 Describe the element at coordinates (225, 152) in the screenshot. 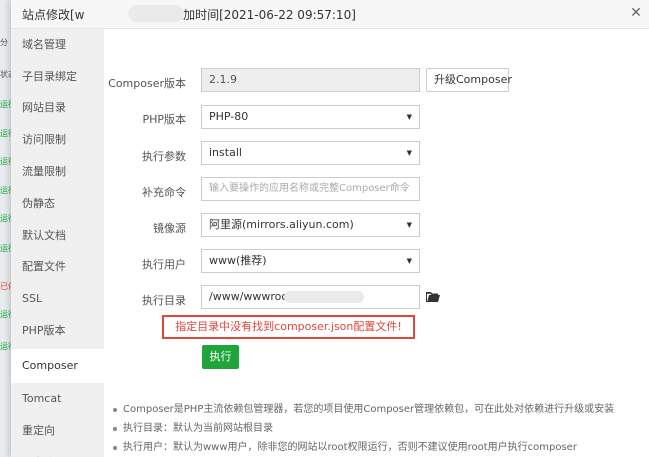

I see `exec-params-value: install` at that location.